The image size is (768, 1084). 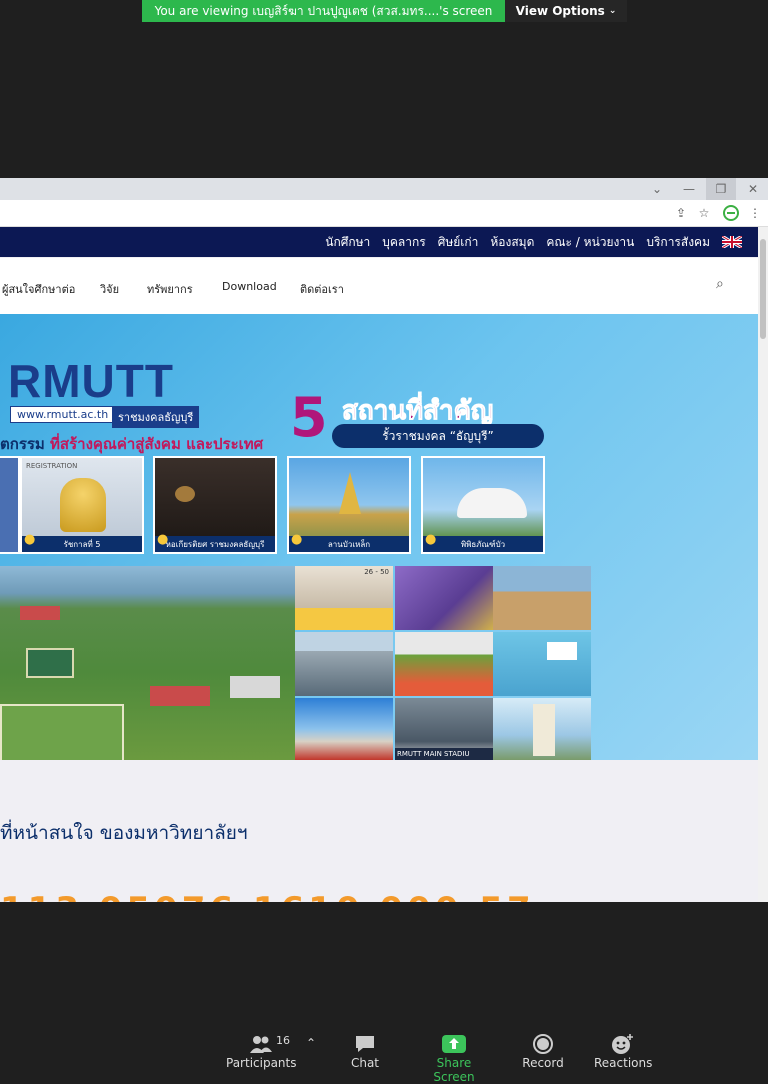 I want to click on minimize-icon: —, so click(x=689, y=189).